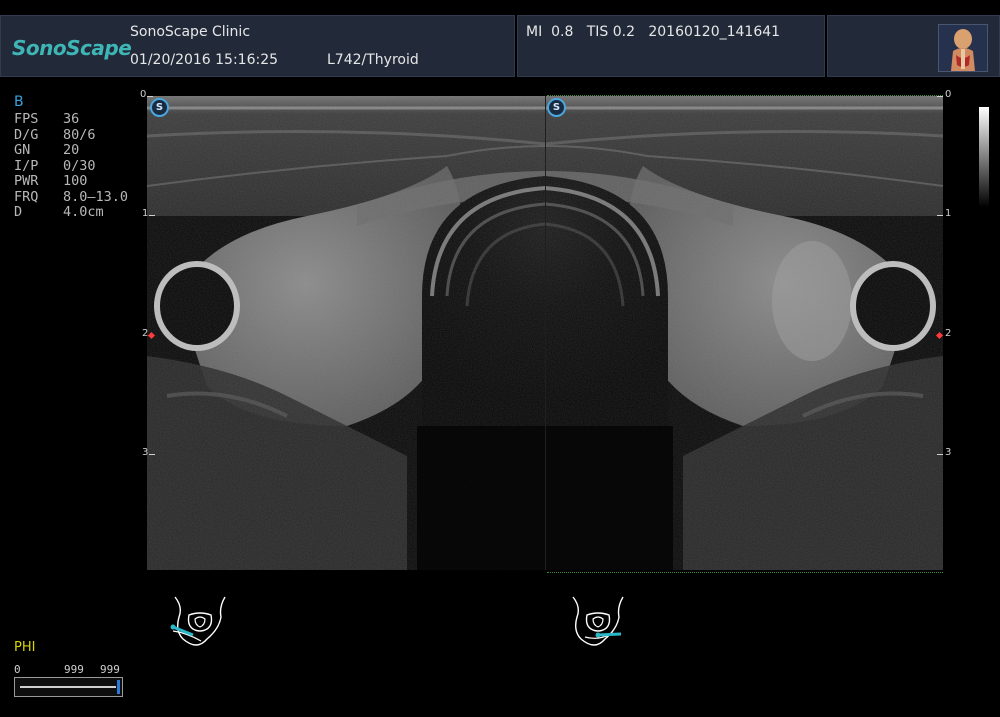  I want to click on cine-progress-bar, so click(68, 687).